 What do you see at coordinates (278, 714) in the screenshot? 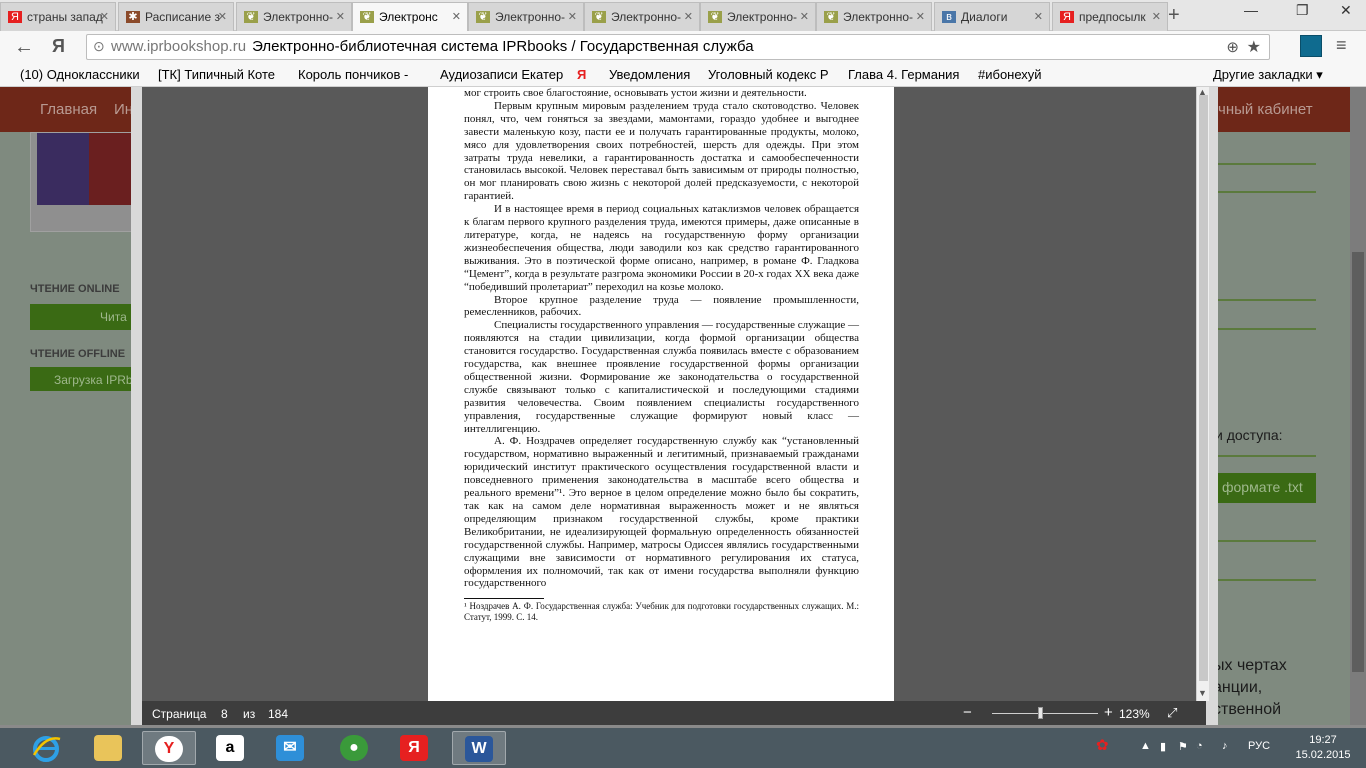
I see `page-total: 184` at bounding box center [278, 714].